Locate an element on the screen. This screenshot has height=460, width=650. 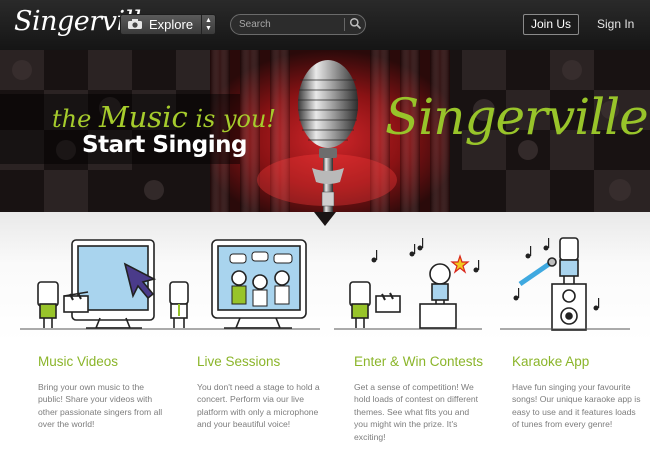
search-divider is located at coordinates (344, 24).